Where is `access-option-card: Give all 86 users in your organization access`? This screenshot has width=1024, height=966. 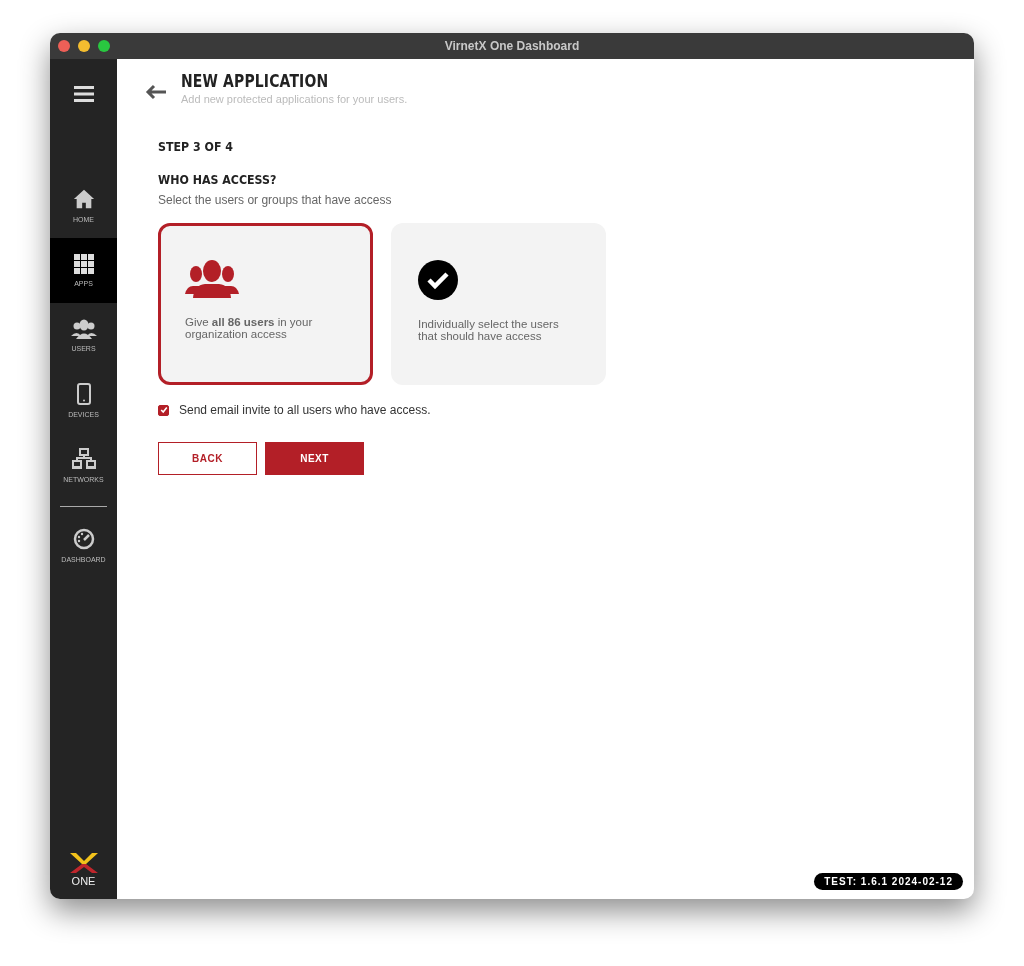 access-option-card: Give all 86 users in your organization access is located at coordinates (265, 304).